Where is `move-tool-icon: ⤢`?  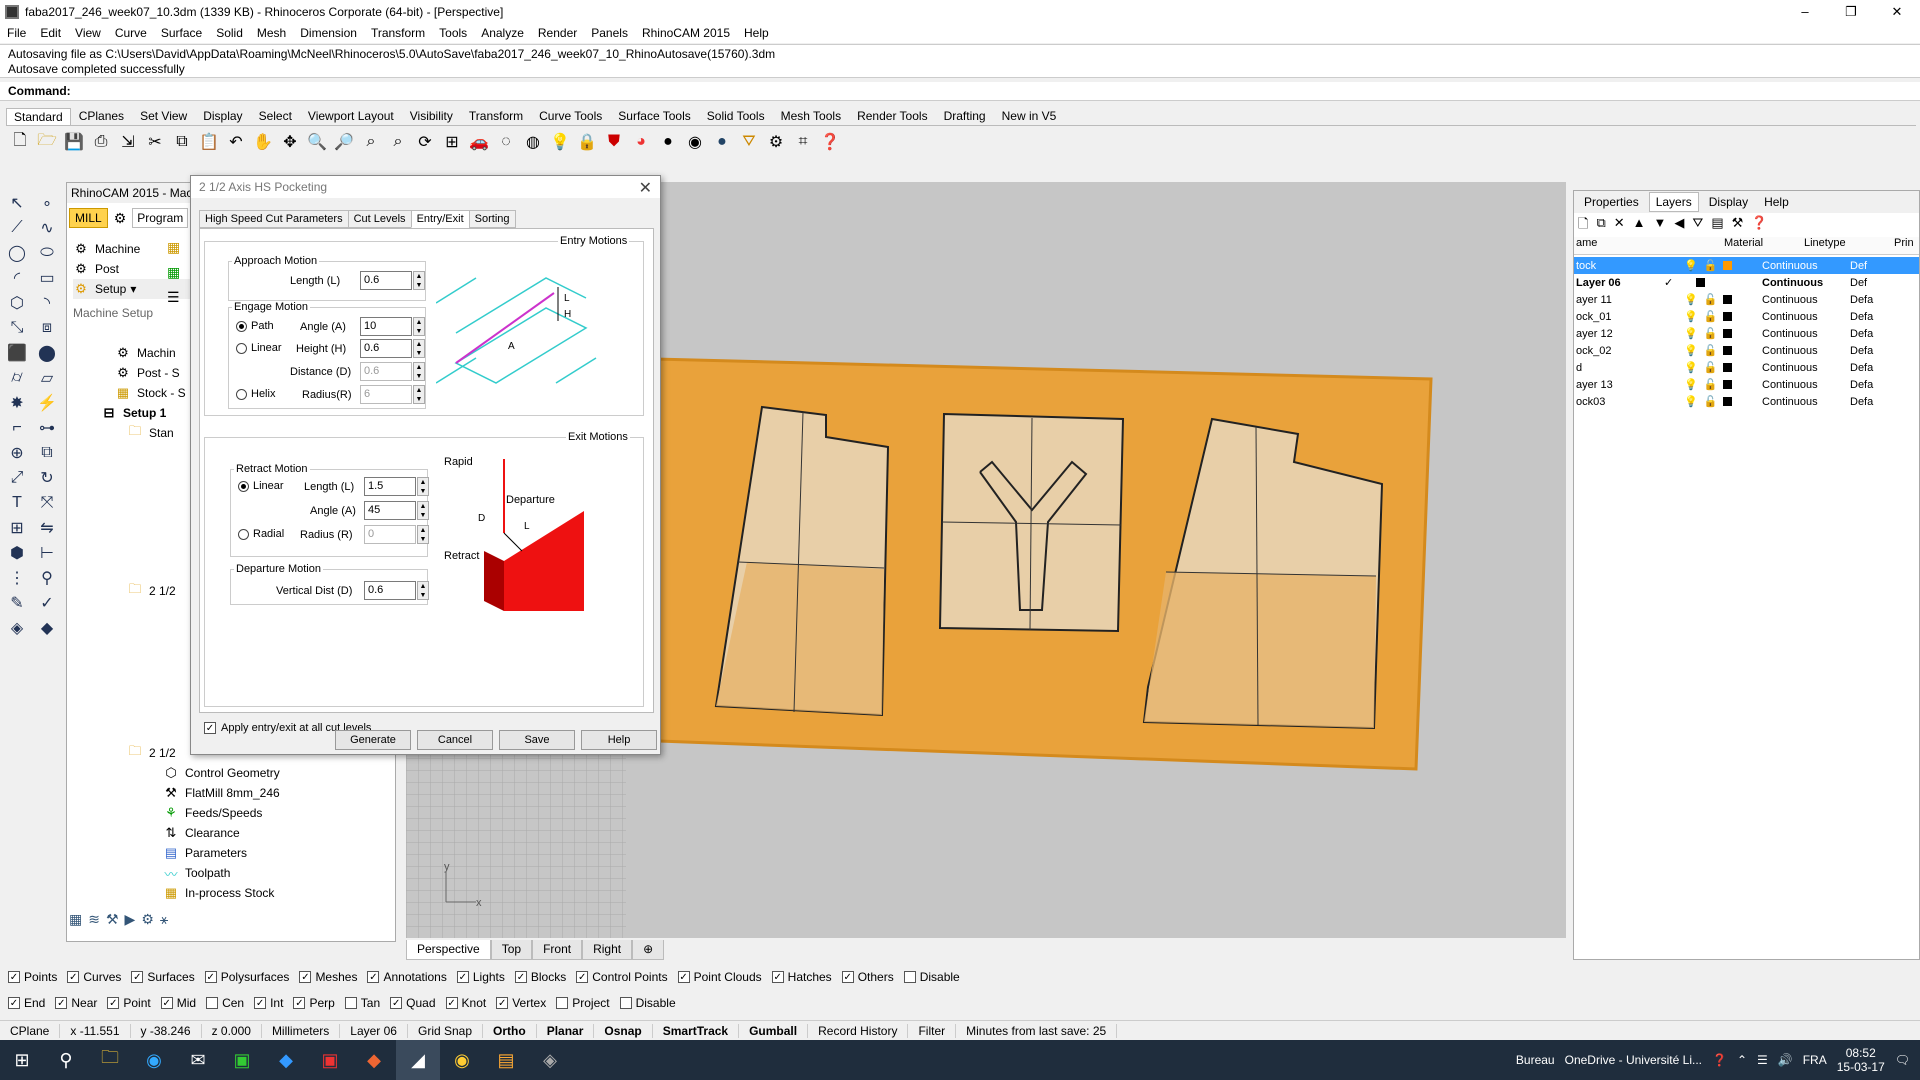
move-tool-icon: ⤢ is located at coordinates (17, 477).